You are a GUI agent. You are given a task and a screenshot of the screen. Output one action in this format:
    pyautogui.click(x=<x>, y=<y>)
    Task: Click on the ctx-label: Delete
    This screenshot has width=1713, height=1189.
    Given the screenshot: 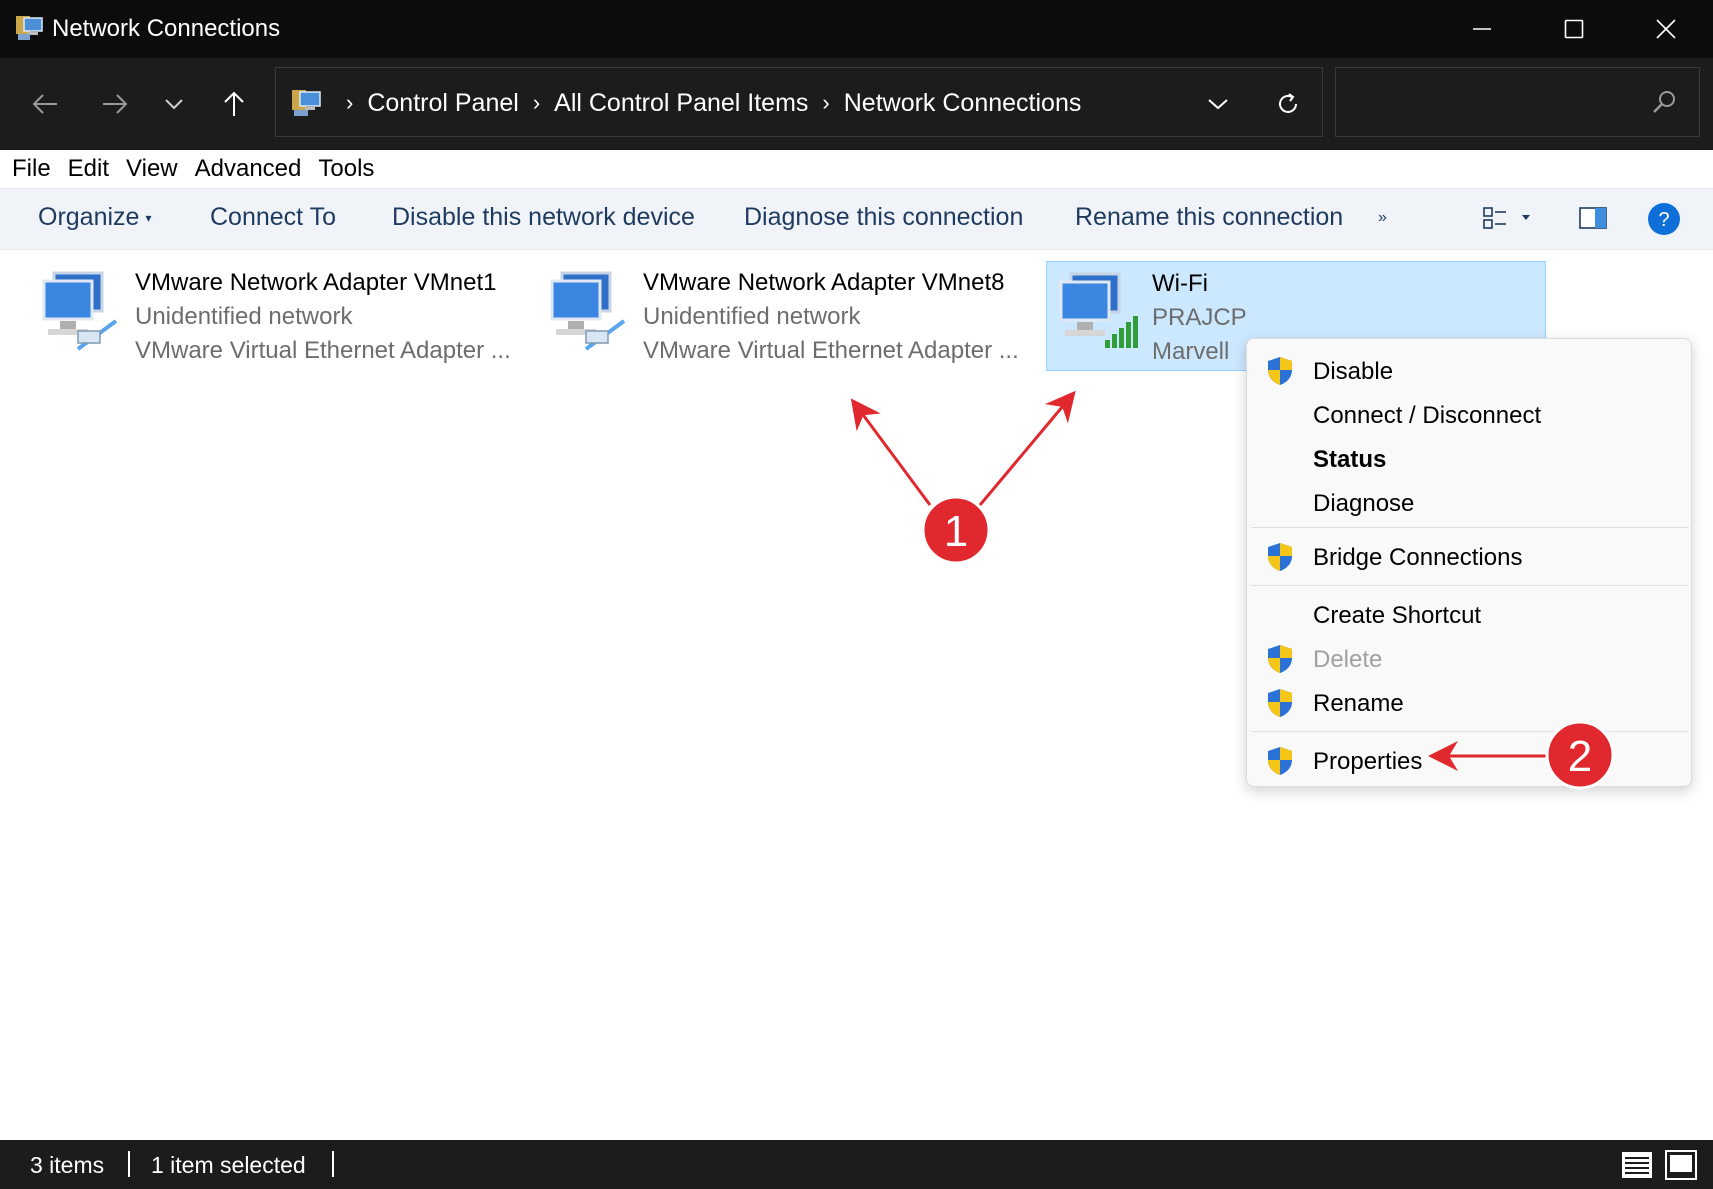 What is the action you would take?
    pyautogui.click(x=1348, y=659)
    